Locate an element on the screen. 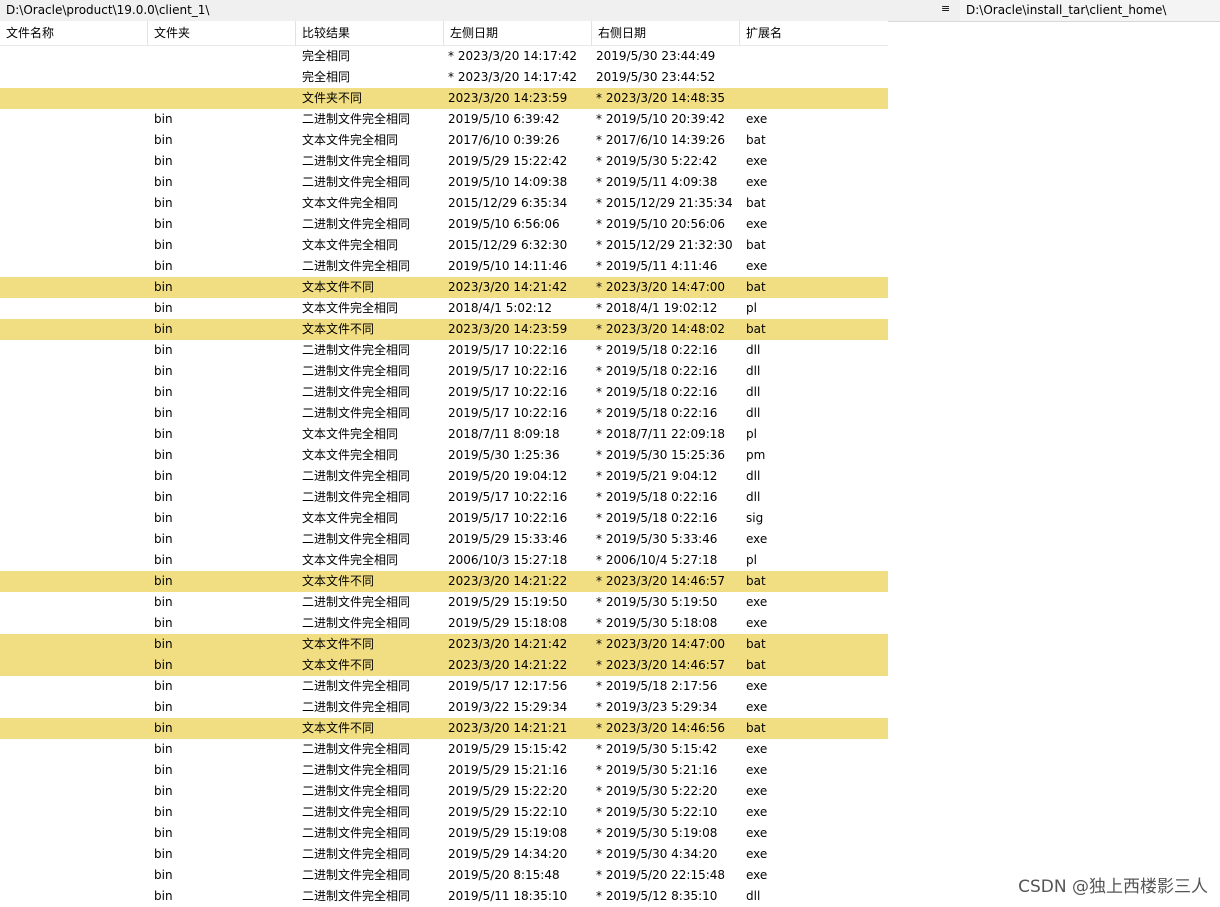 This screenshot has width=1220, height=907. right-date-cell: * 2019/5/18 2:17:56 is located at coordinates (657, 686).